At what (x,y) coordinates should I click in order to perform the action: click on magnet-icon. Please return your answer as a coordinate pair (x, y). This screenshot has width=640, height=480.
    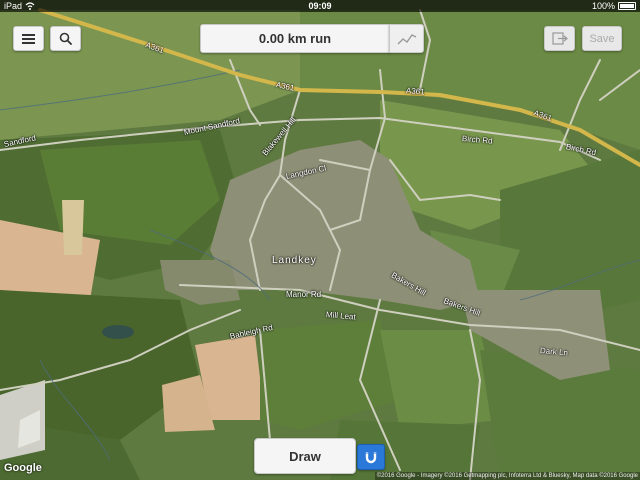
    Looking at the image, I should click on (371, 458).